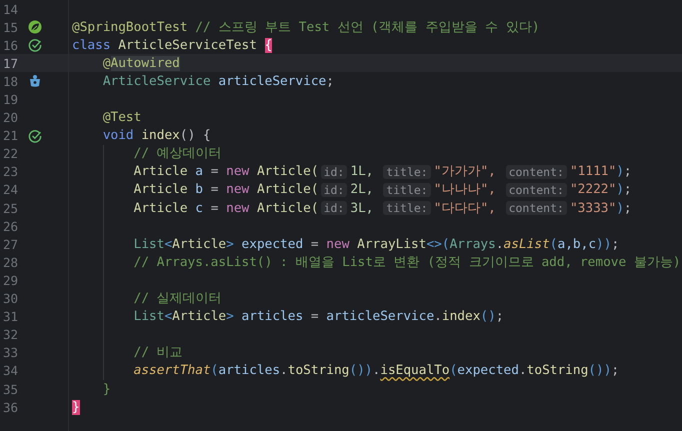 Image resolution: width=682 pixels, height=431 pixels. Describe the element at coordinates (11, 154) in the screenshot. I see `line-number: 22` at that location.